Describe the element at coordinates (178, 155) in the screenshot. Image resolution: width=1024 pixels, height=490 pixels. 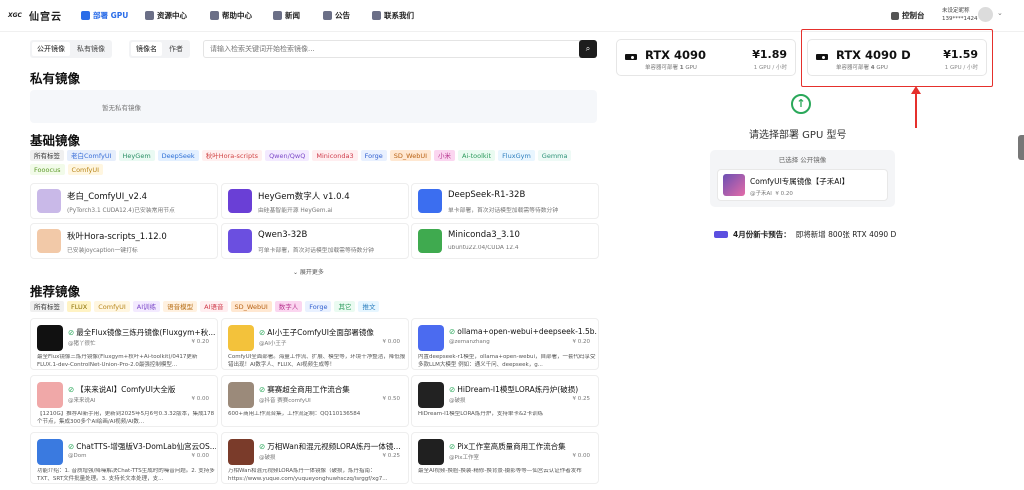
I see `tag-chip: DeepSeek` at that location.